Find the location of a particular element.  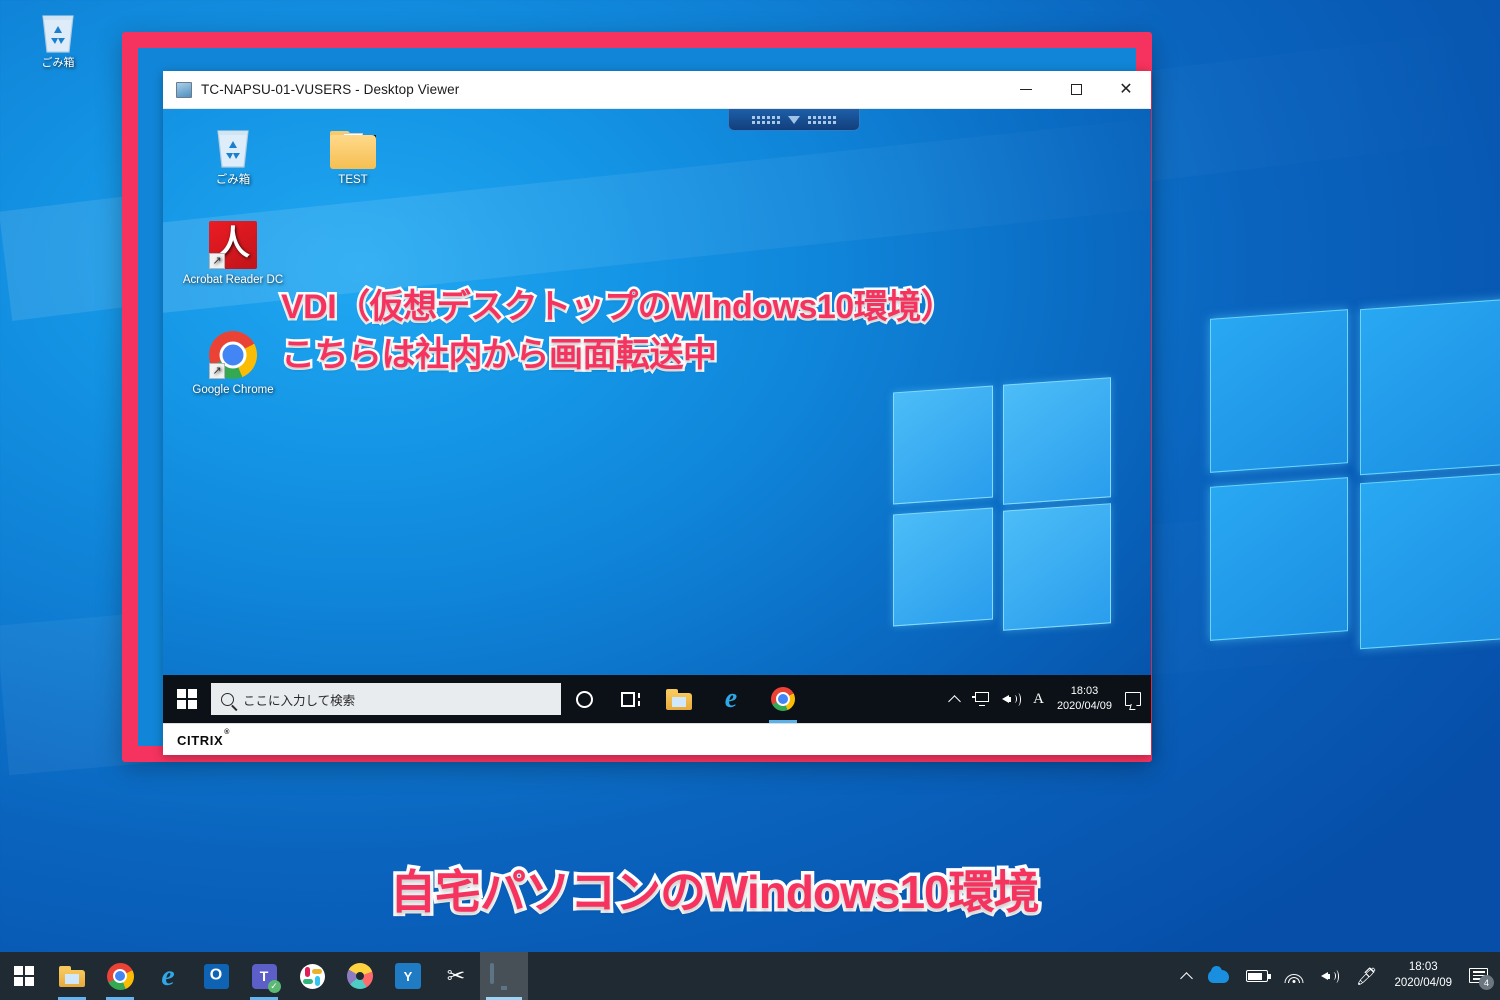

edge-icon: e is located at coordinates (168, 975).